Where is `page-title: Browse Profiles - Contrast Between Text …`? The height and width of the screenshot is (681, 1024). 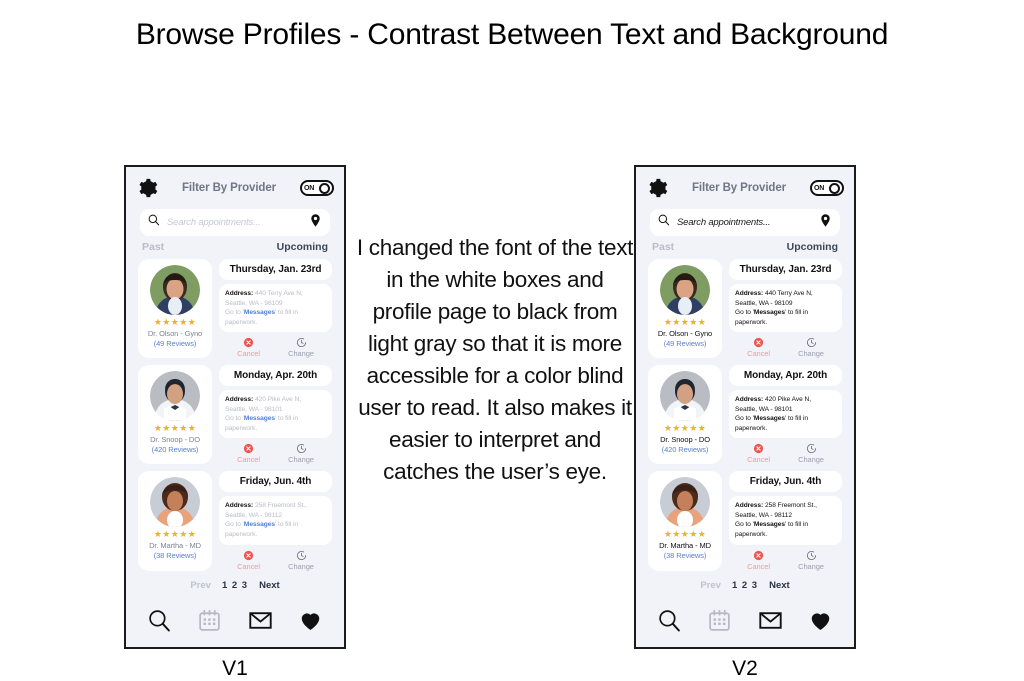
page-title: Browse Profiles - Contrast Between Text … is located at coordinates (512, 34).